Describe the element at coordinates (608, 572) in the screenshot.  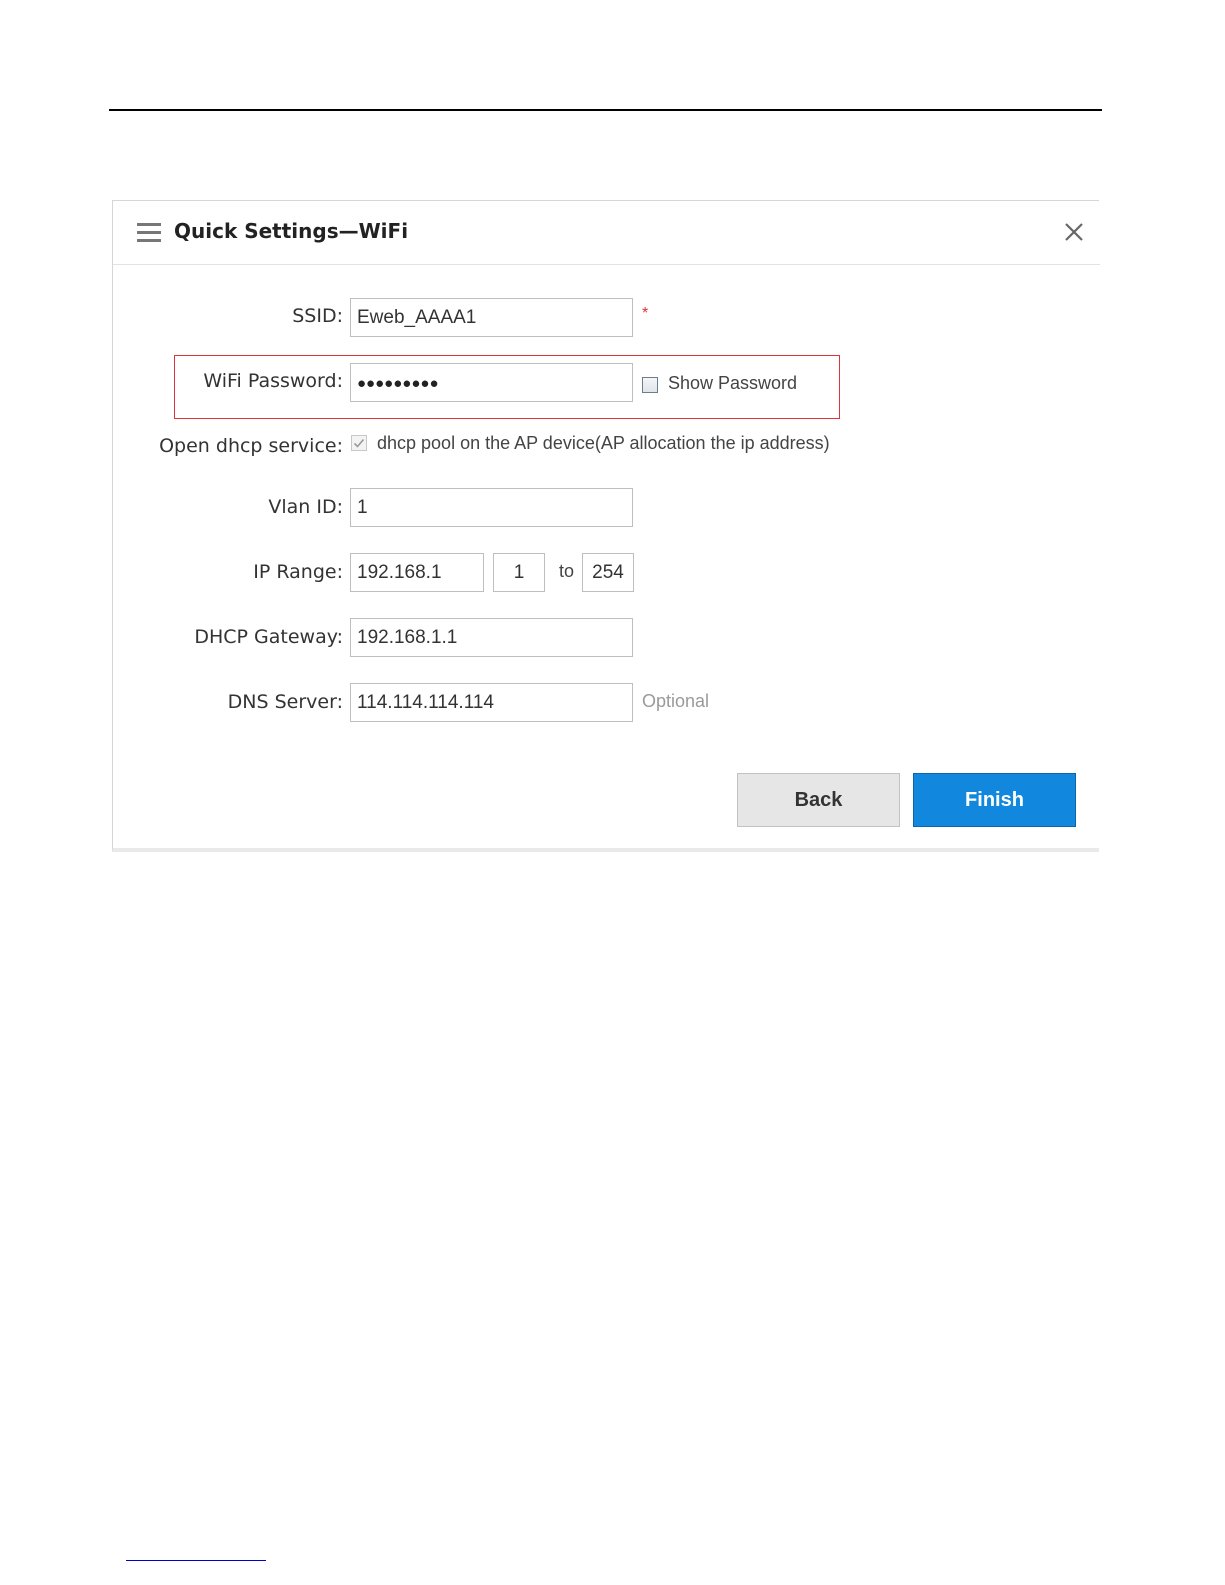
I see `ip-range-end-input: 254` at that location.